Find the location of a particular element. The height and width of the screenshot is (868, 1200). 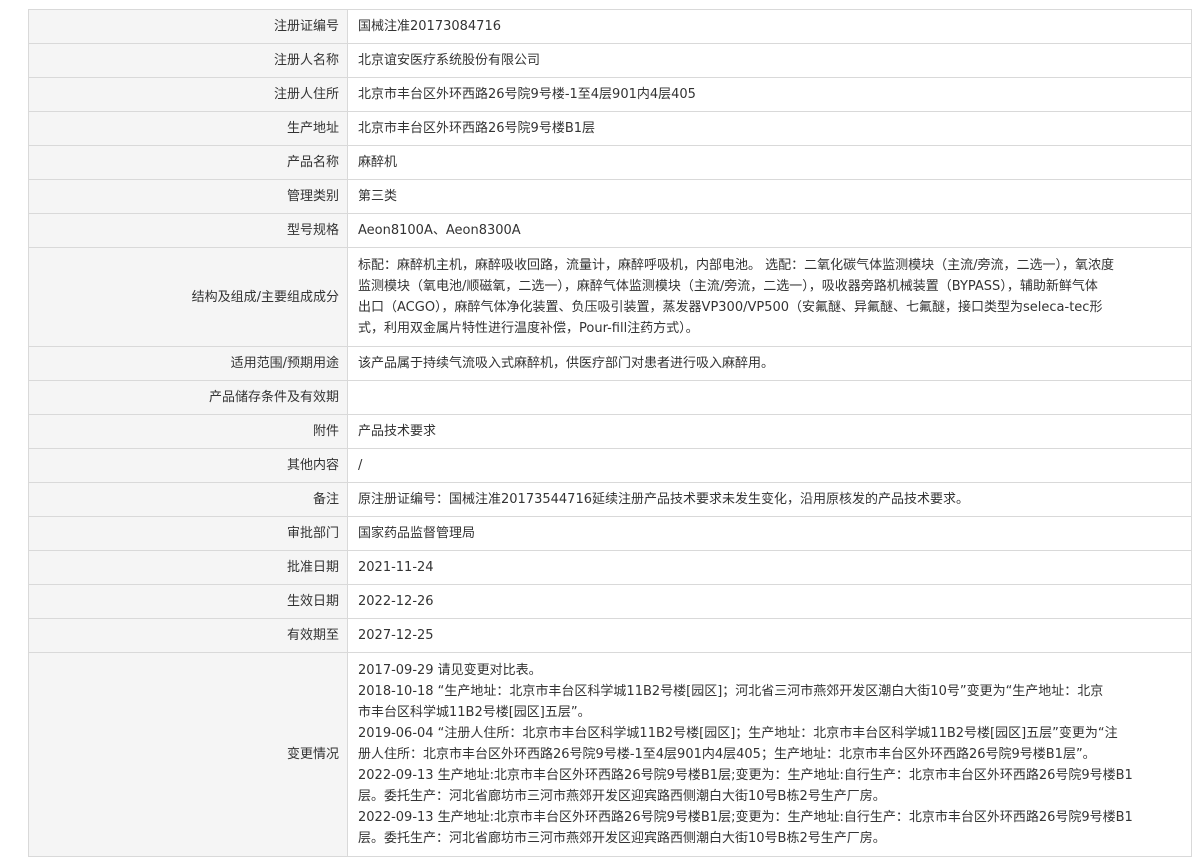

table-row: 批准日期 2021-11-24 is located at coordinates (610, 567).